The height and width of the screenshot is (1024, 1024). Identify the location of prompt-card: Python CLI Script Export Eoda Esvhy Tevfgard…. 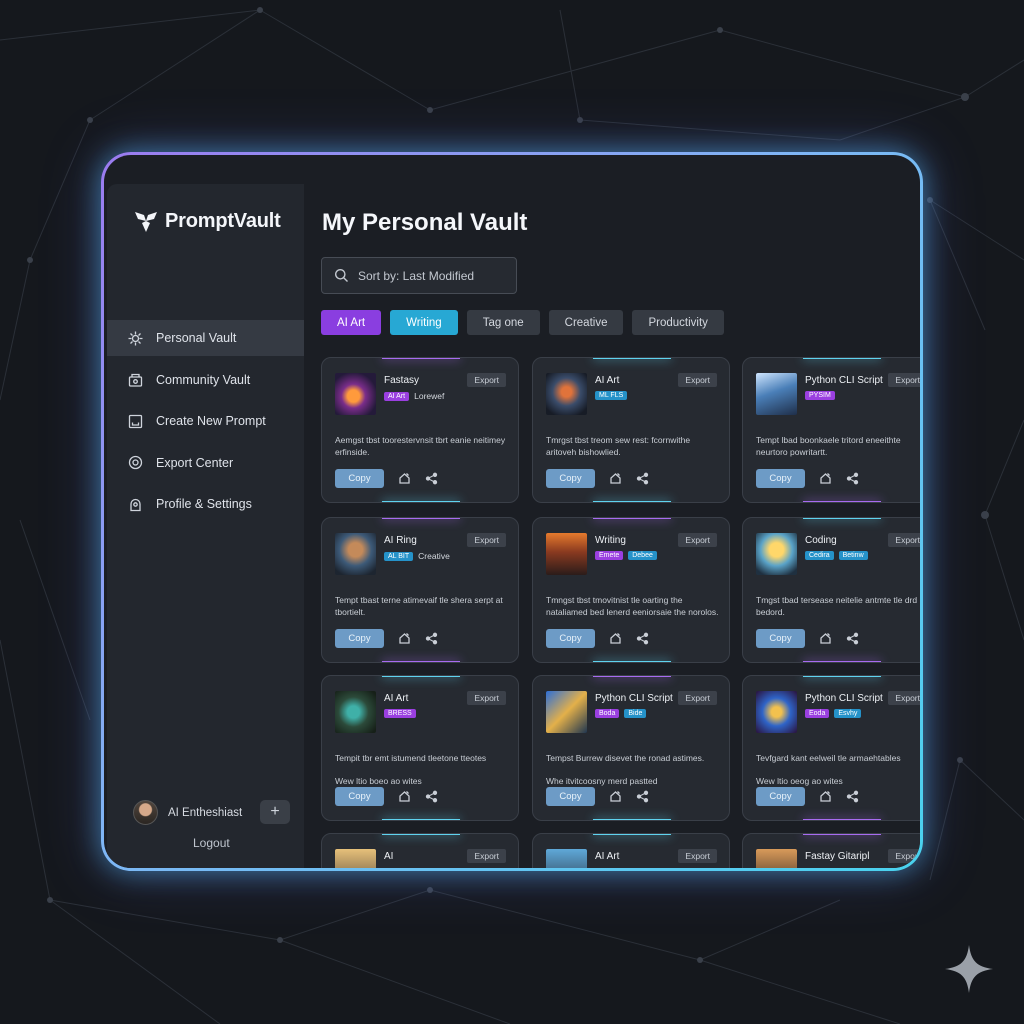
(831, 748).